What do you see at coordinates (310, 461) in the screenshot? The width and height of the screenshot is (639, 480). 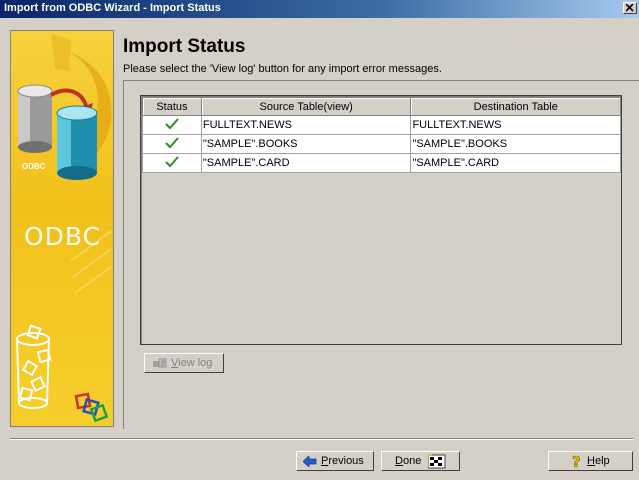 I see `left-arrow-icon` at bounding box center [310, 461].